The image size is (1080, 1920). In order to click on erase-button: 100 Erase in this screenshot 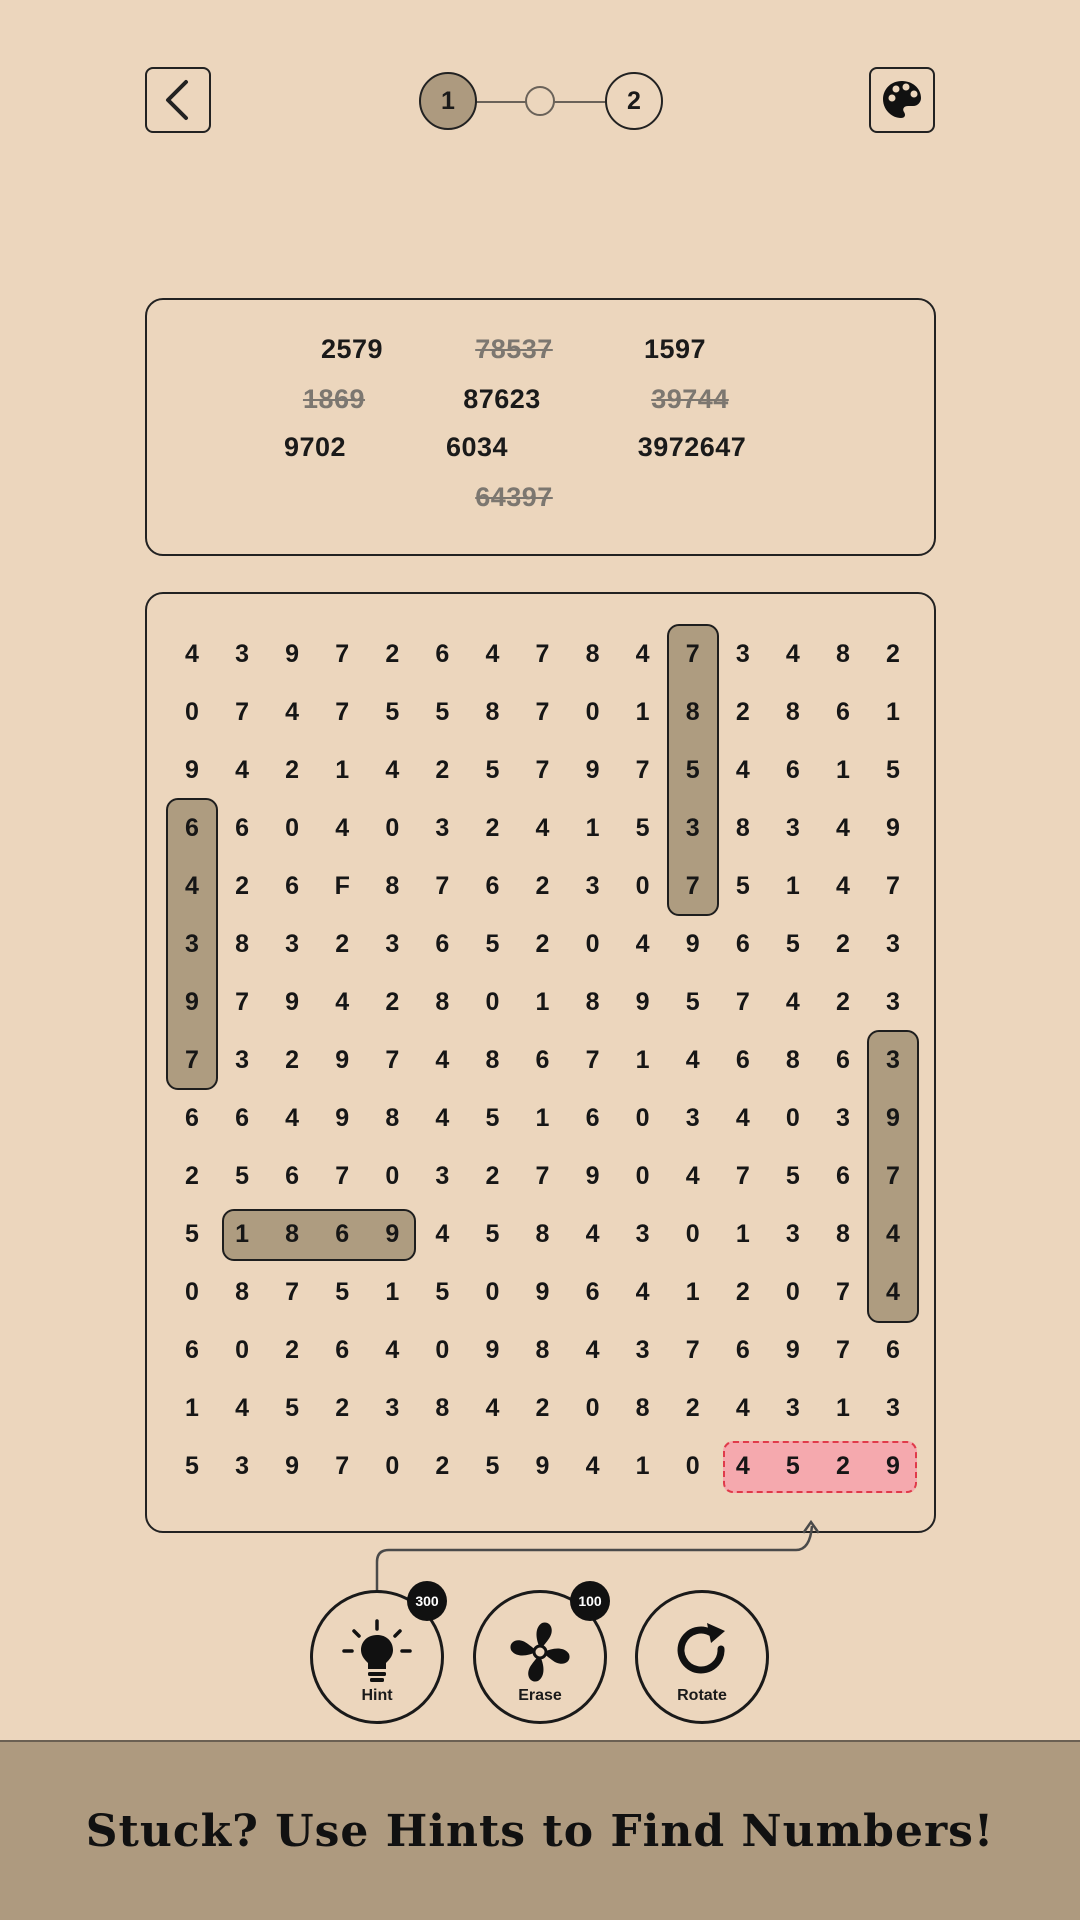, I will do `click(541, 1652)`.